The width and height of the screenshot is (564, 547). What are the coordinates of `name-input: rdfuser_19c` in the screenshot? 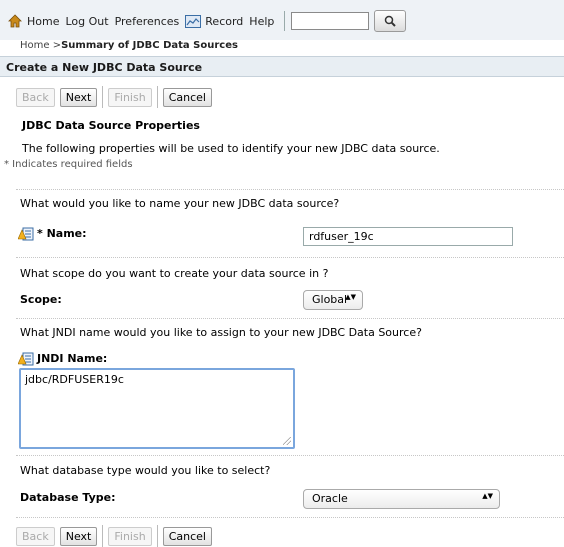 It's located at (408, 236).